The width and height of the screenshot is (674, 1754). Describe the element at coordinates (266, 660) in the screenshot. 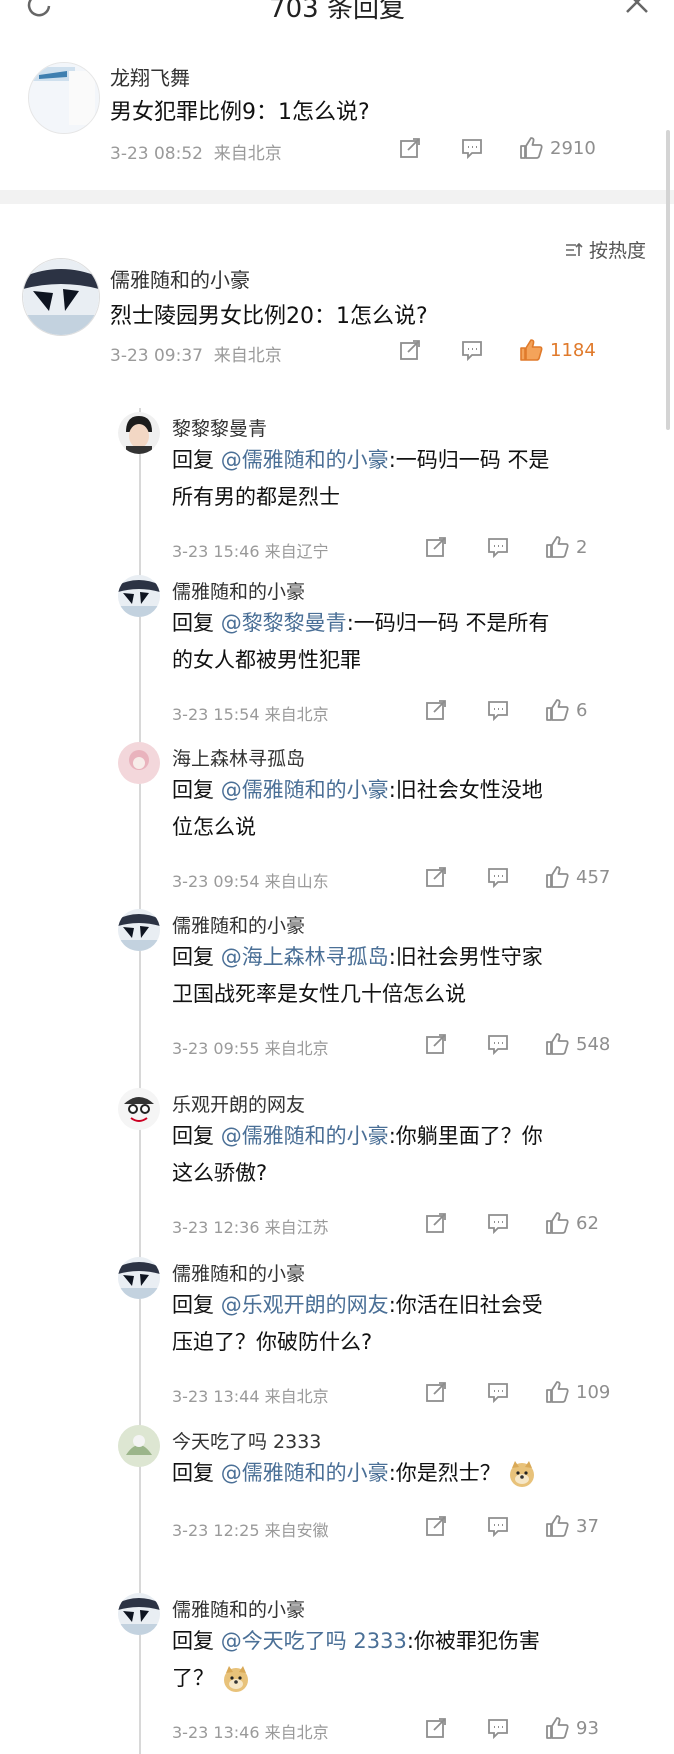

I see `reply-body-cont: 的女人都被男性犯罪` at that location.